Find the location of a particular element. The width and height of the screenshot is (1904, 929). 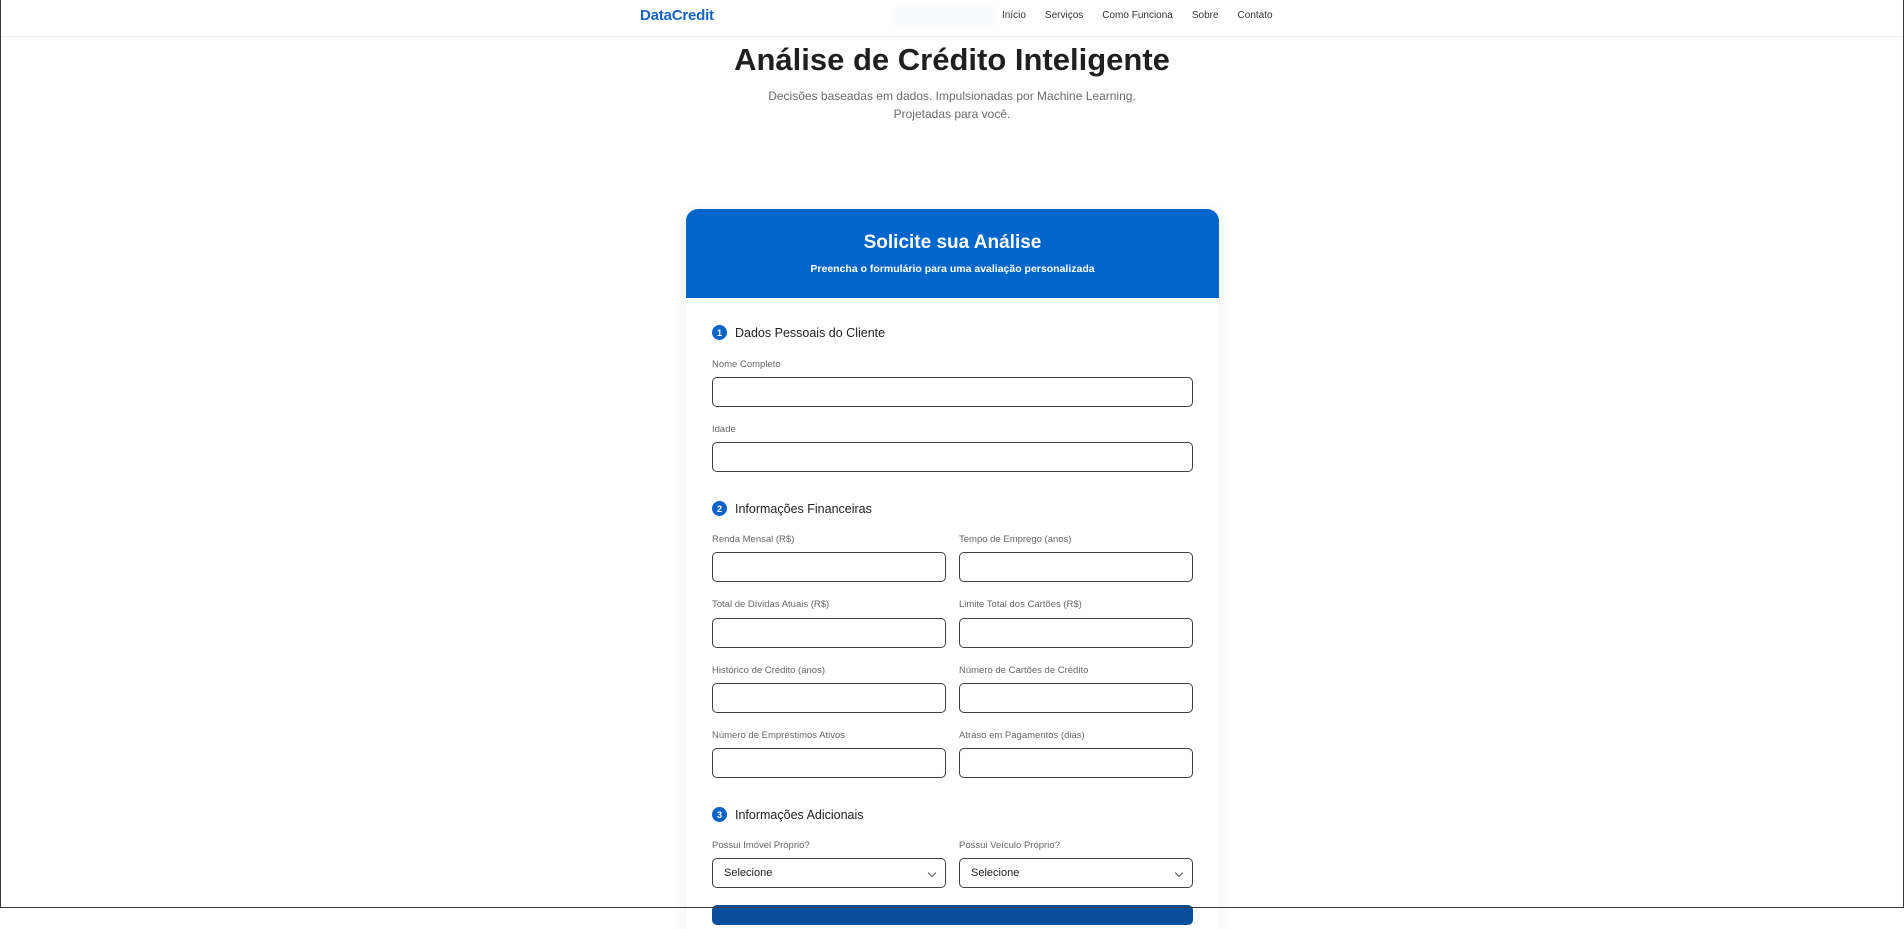

label-idade: Idade is located at coordinates (724, 429).